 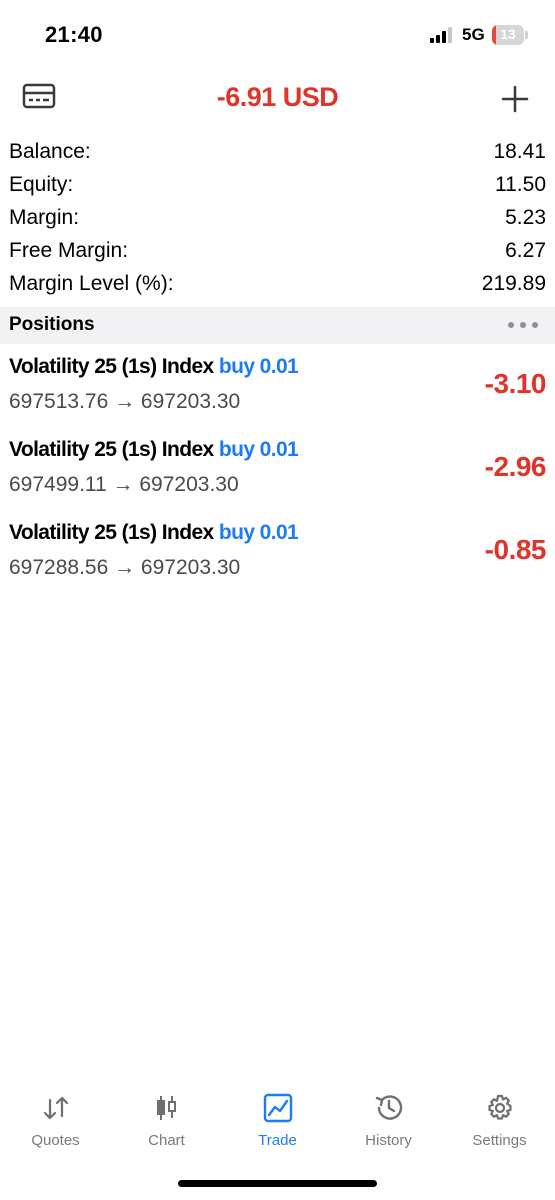 I want to click on margin-level-label: Margin Level (%):, so click(x=91, y=283).